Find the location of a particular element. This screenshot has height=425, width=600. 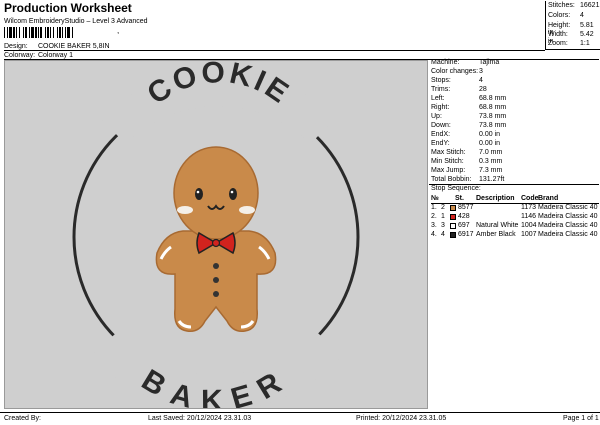

info-row: Max Jump: 7.3 mm is located at coordinates (466, 170).